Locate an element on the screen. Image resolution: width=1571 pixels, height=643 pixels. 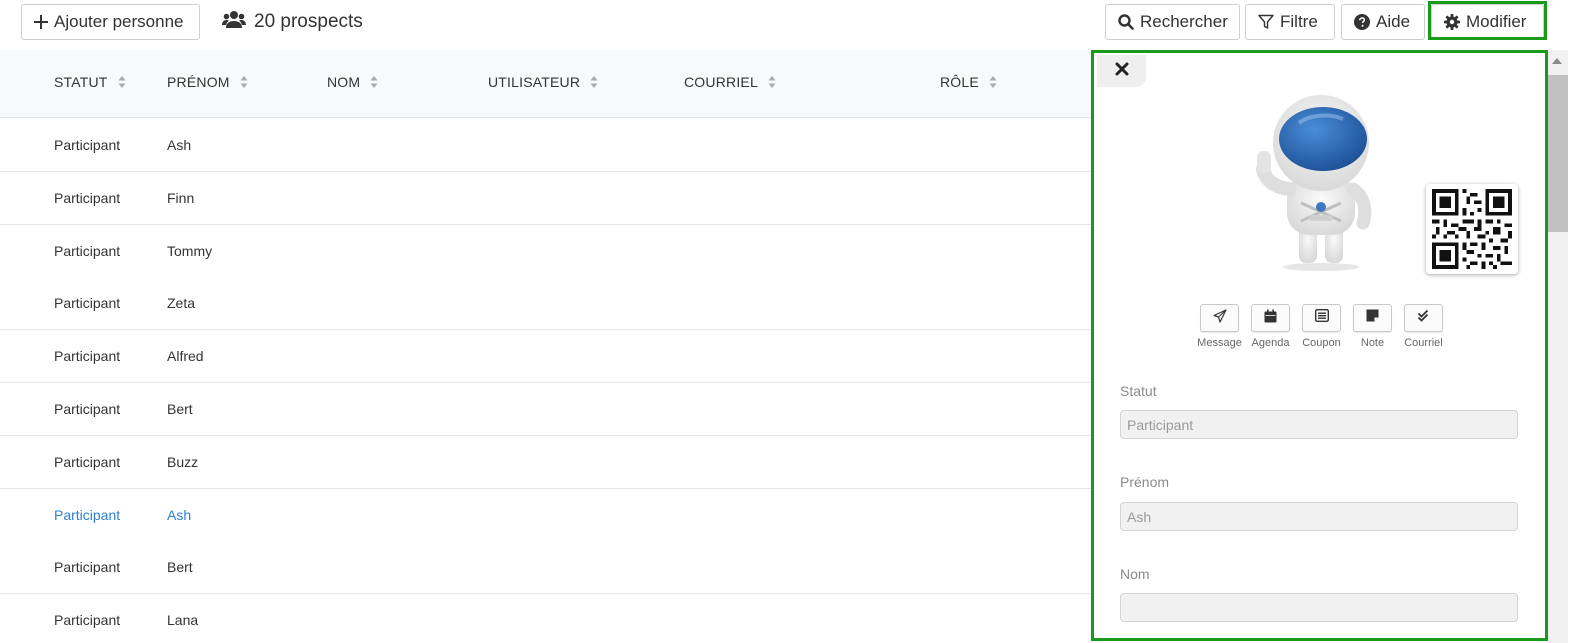
table-row: Participant Tommy is located at coordinates (545, 251).